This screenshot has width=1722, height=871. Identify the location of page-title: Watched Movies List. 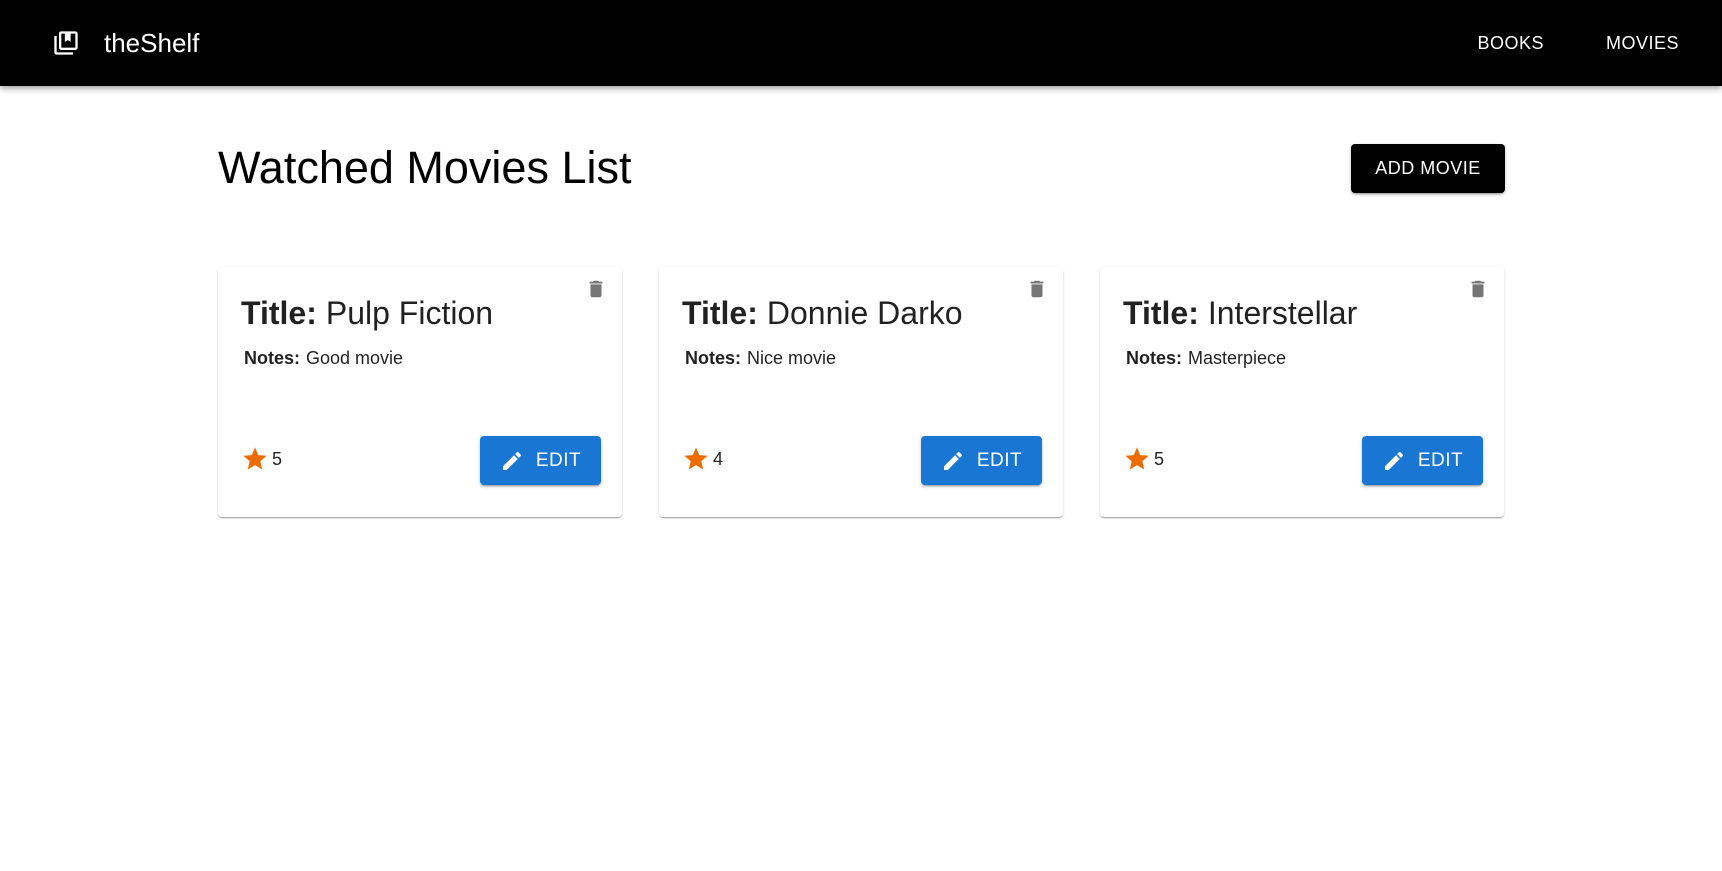
(425, 167).